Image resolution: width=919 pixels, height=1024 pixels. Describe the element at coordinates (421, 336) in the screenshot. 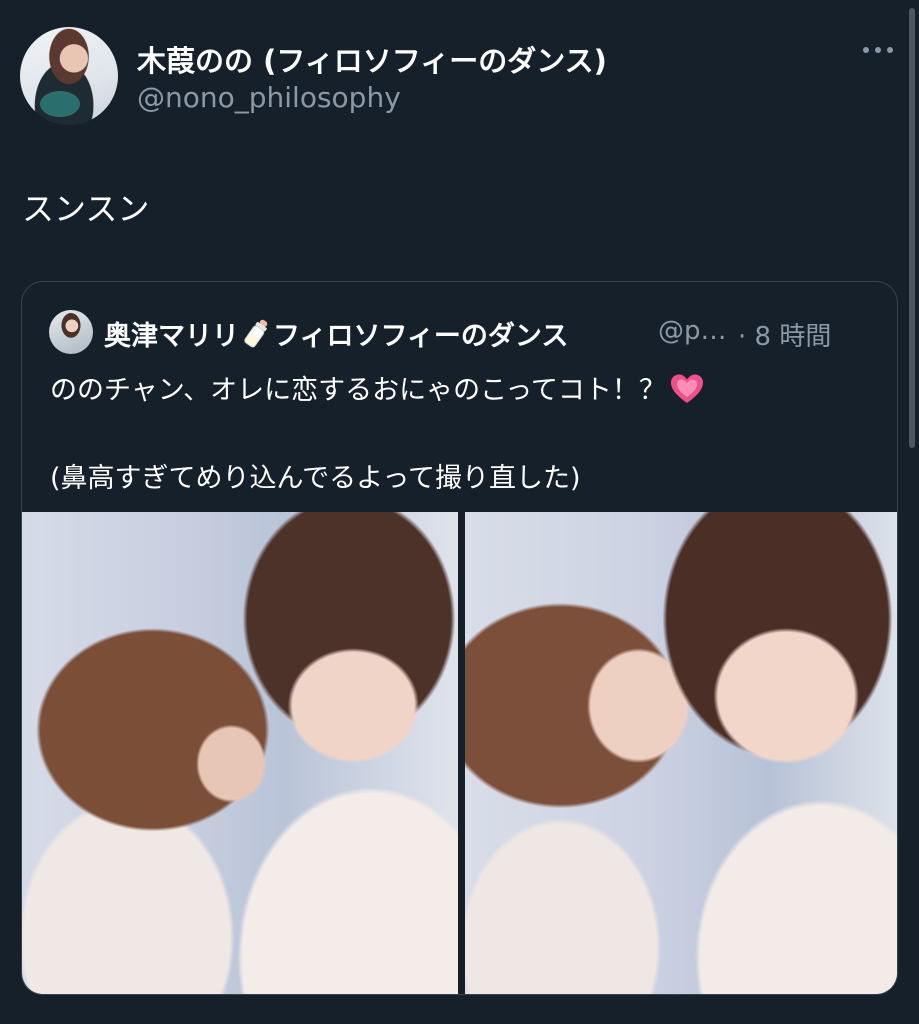

I see `quoted-author-name-part2: フィロソフィーのダンス` at that location.